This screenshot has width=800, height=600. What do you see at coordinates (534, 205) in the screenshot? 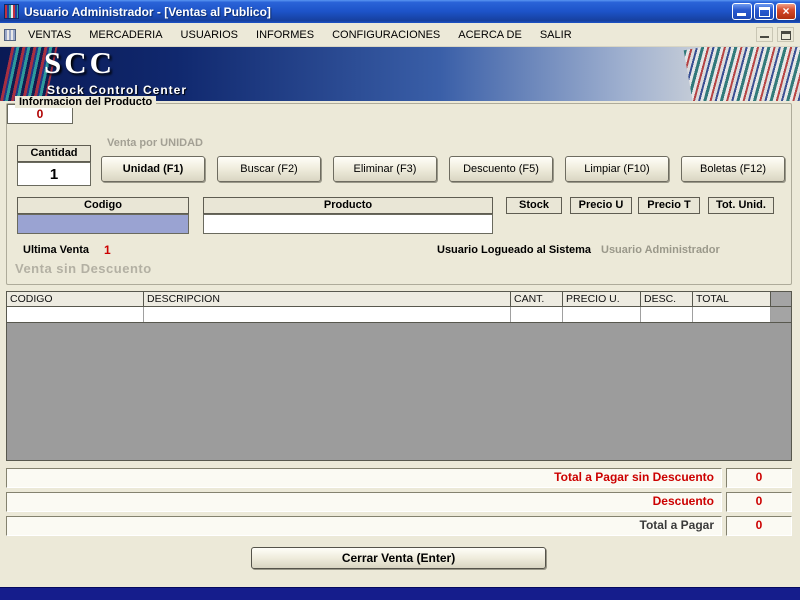
I see `stock-header: Stock` at bounding box center [534, 205].